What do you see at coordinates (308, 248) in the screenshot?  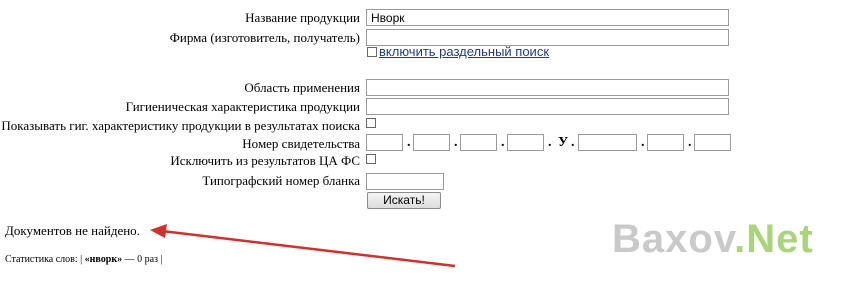 I see `arrow-shaft` at bounding box center [308, 248].